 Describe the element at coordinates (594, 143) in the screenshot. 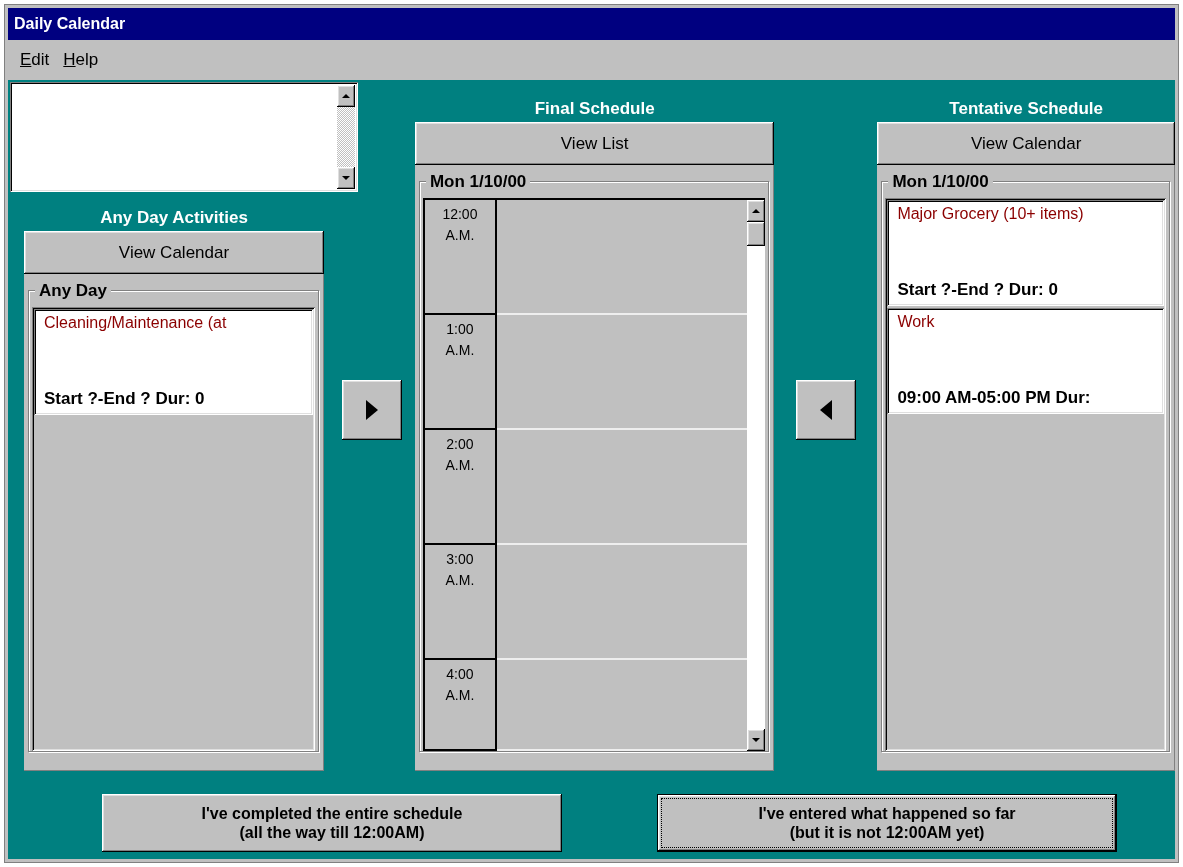

I see `view-list-button: View List` at that location.